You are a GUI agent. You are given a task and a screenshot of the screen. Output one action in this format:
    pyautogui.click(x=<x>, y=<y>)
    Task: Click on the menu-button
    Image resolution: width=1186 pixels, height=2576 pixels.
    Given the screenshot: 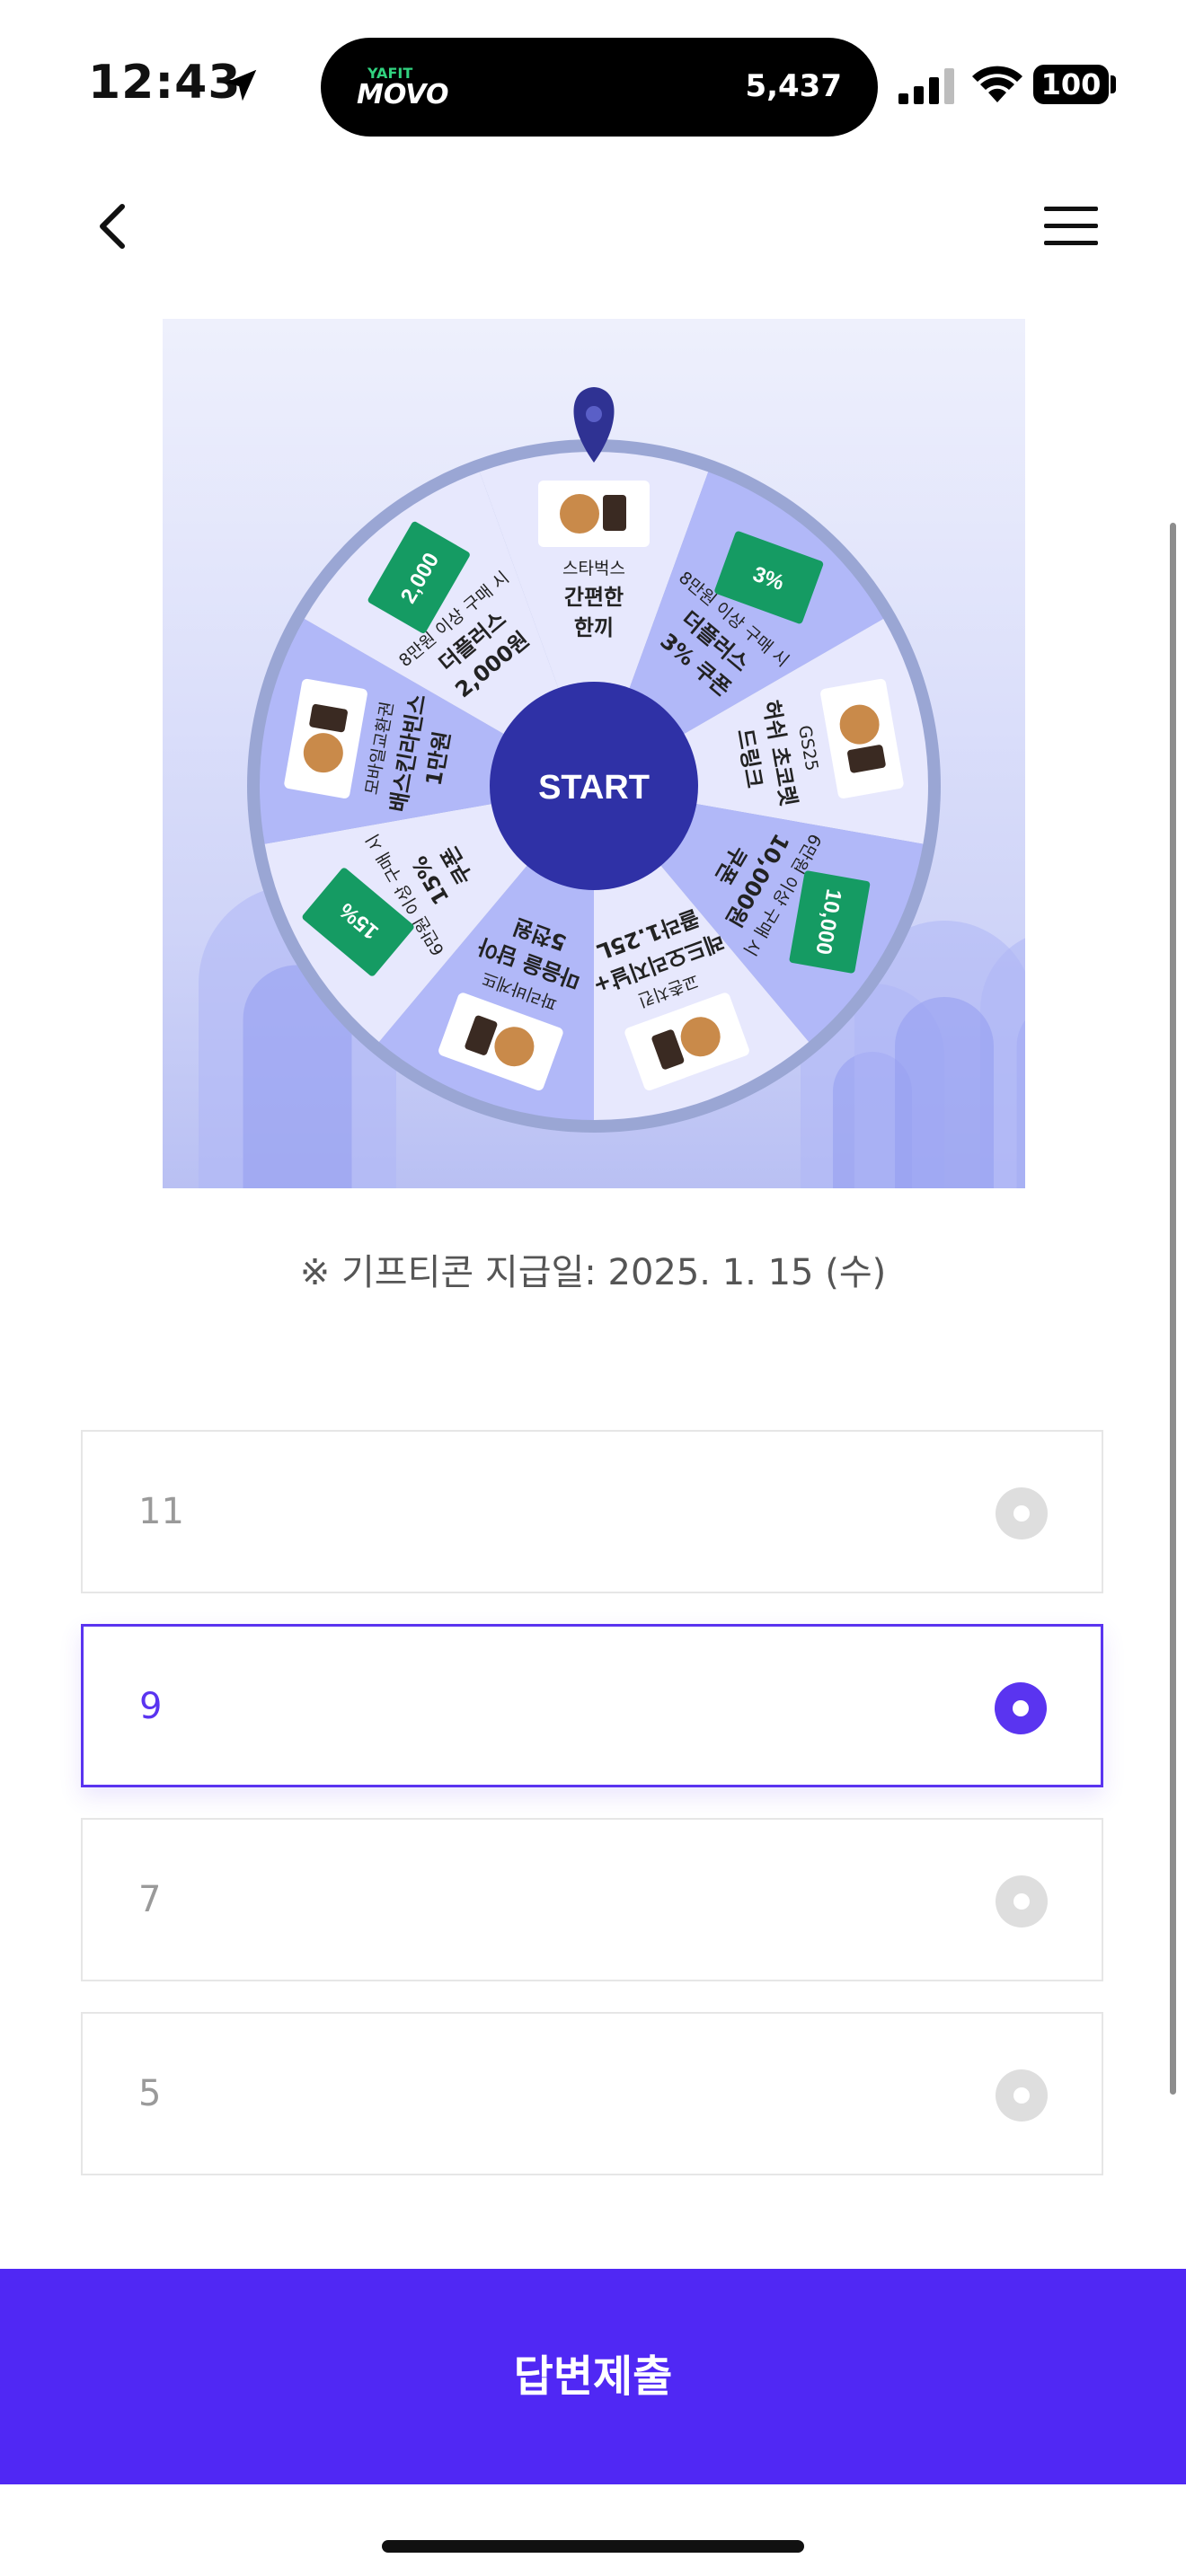 What is the action you would take?
    pyautogui.click(x=1071, y=226)
    